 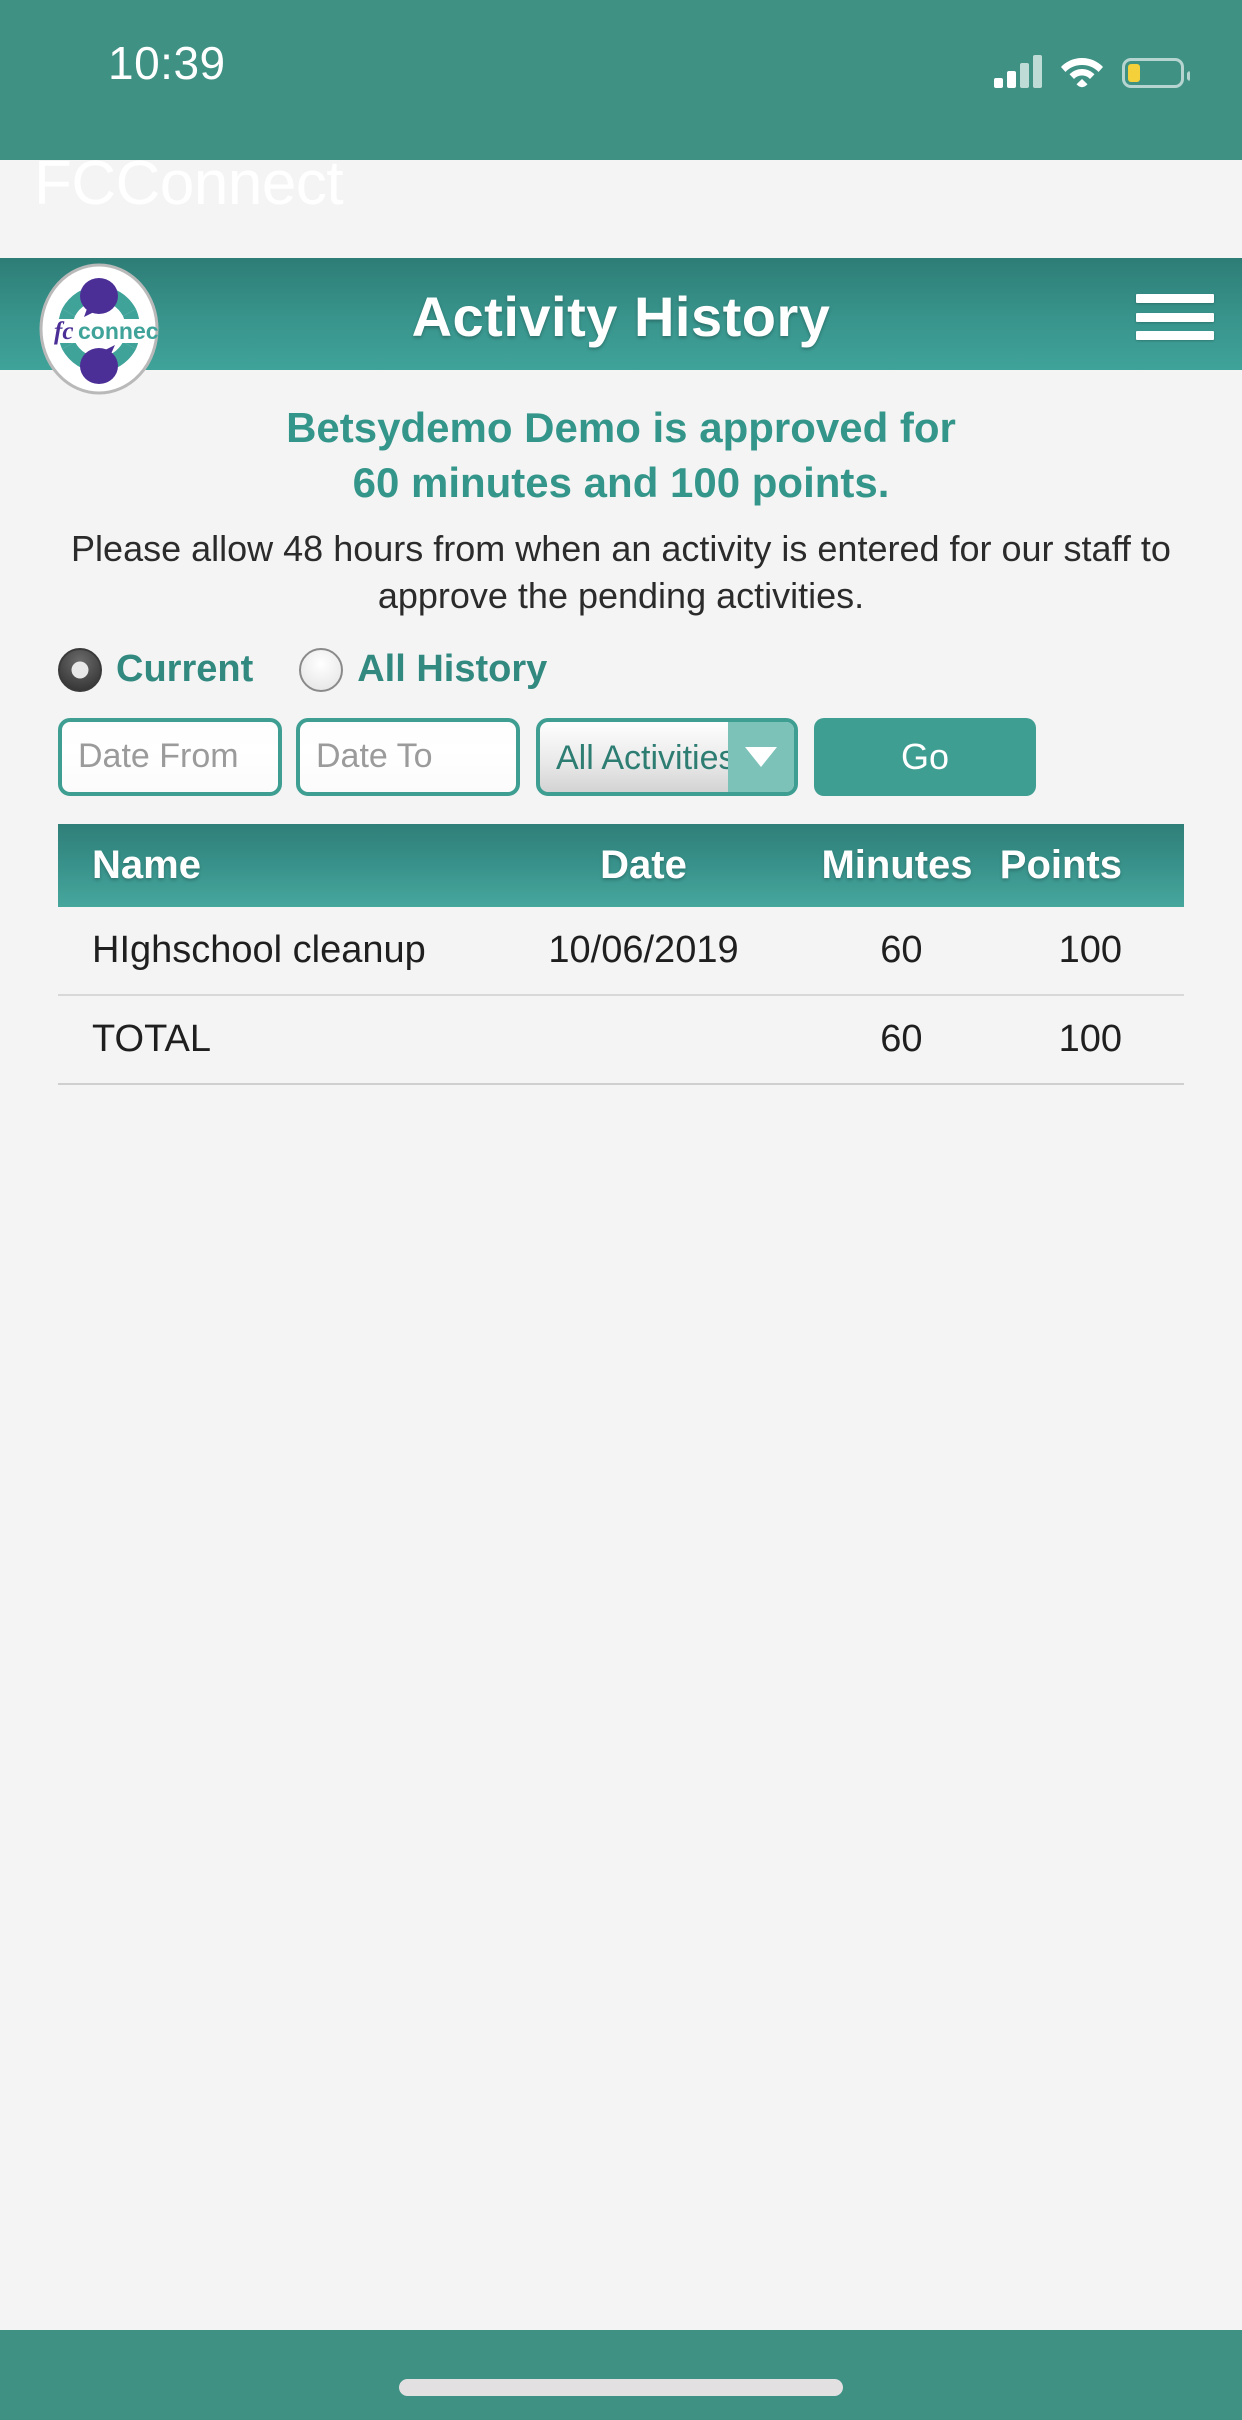 What do you see at coordinates (643, 1039) in the screenshot?
I see `cell-total-date` at bounding box center [643, 1039].